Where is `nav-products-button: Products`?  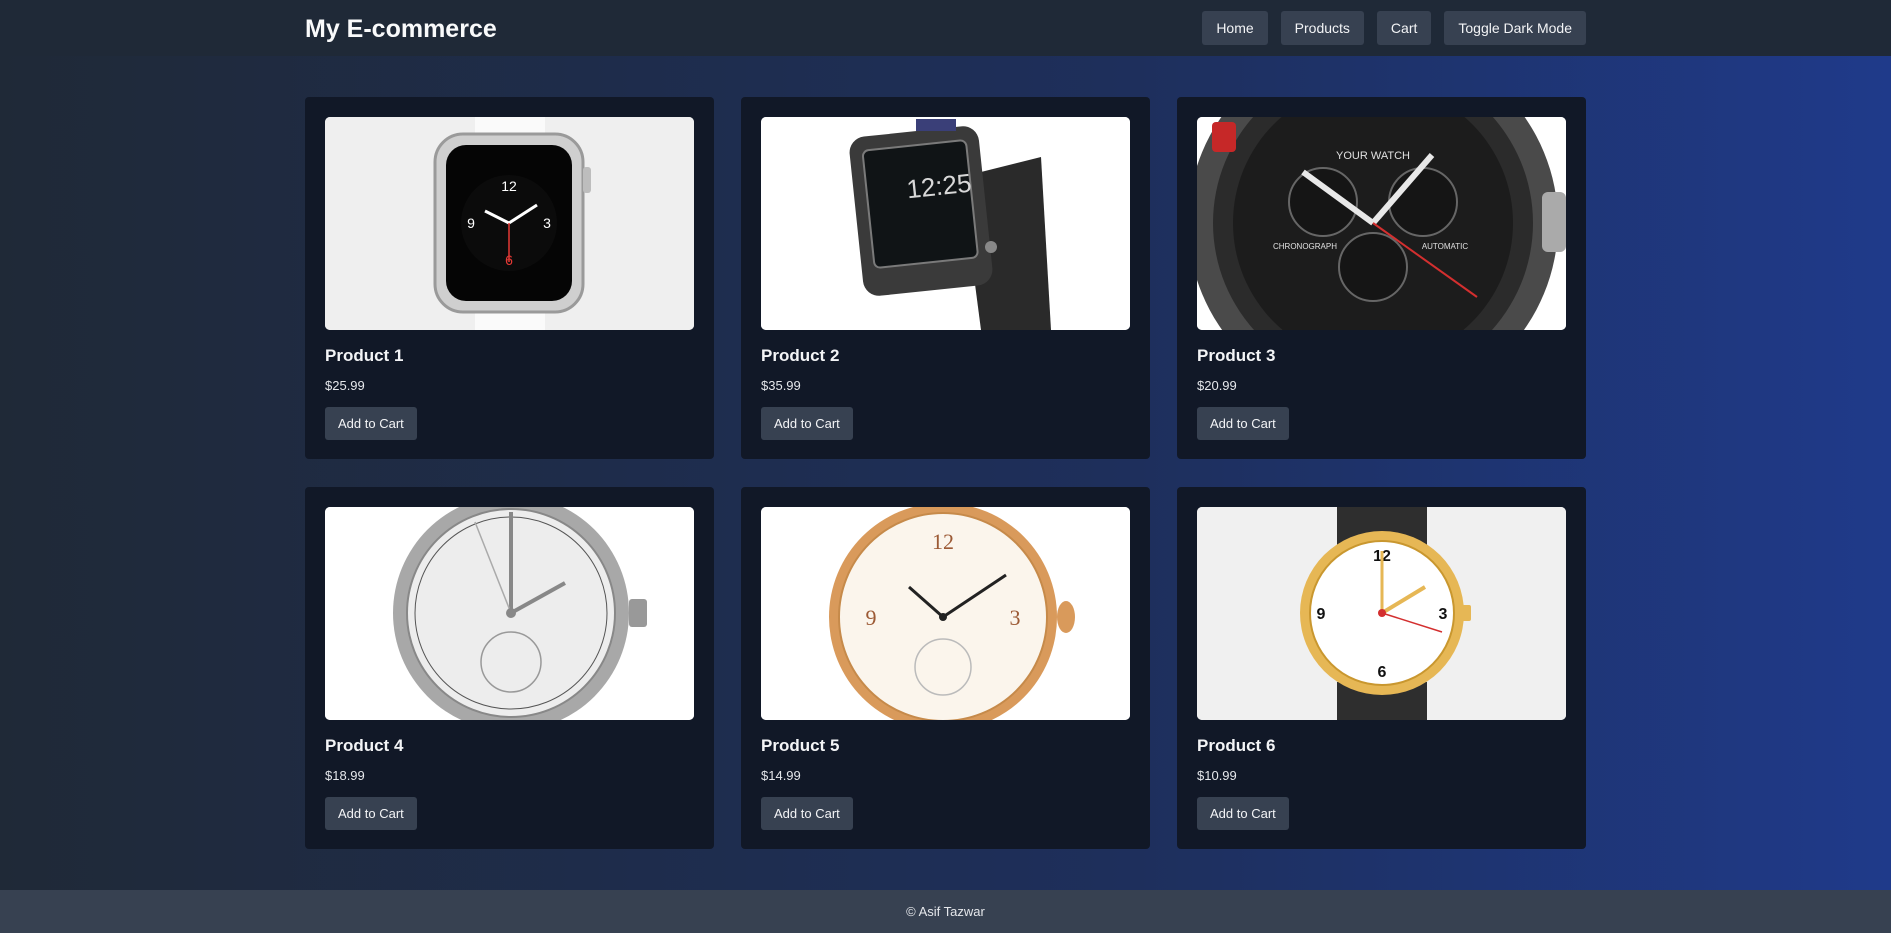 nav-products-button: Products is located at coordinates (1322, 28).